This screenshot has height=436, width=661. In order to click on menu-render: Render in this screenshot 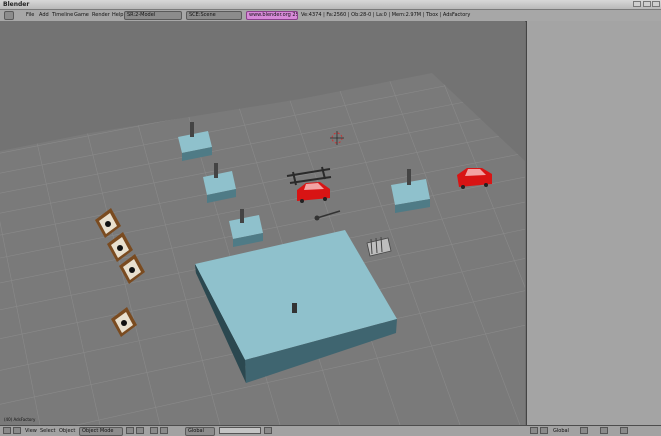, I will do `click(101, 15)`.